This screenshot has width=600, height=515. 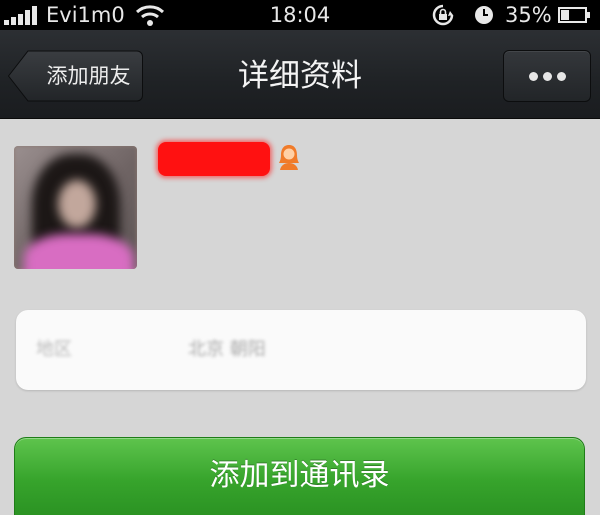 What do you see at coordinates (547, 76) in the screenshot?
I see `more-options-button` at bounding box center [547, 76].